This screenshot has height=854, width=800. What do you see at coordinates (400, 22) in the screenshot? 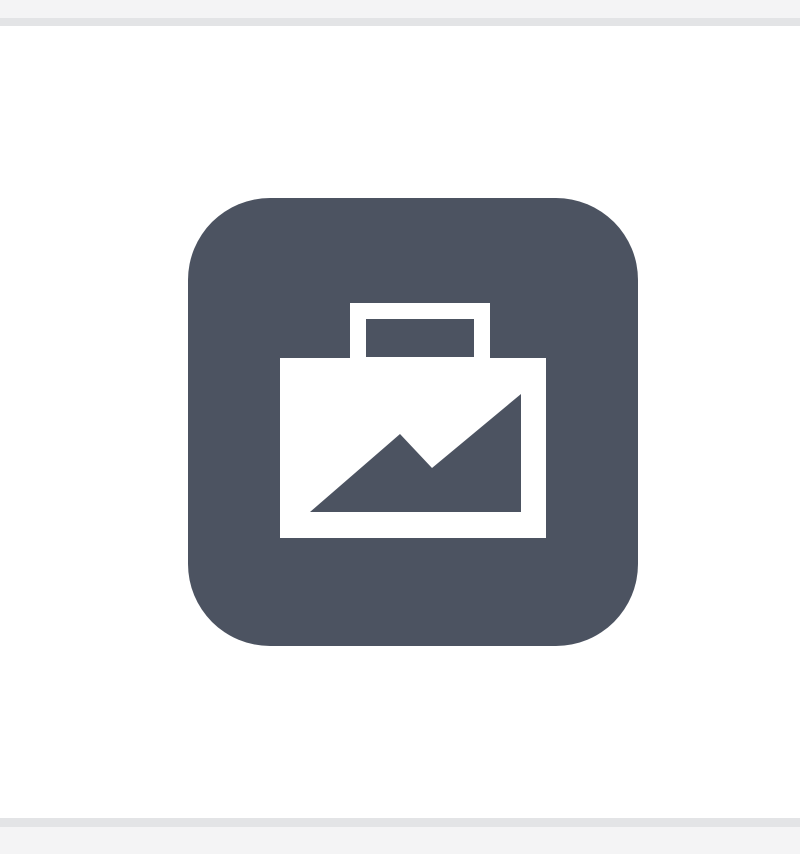
I see `top-divider` at bounding box center [400, 22].